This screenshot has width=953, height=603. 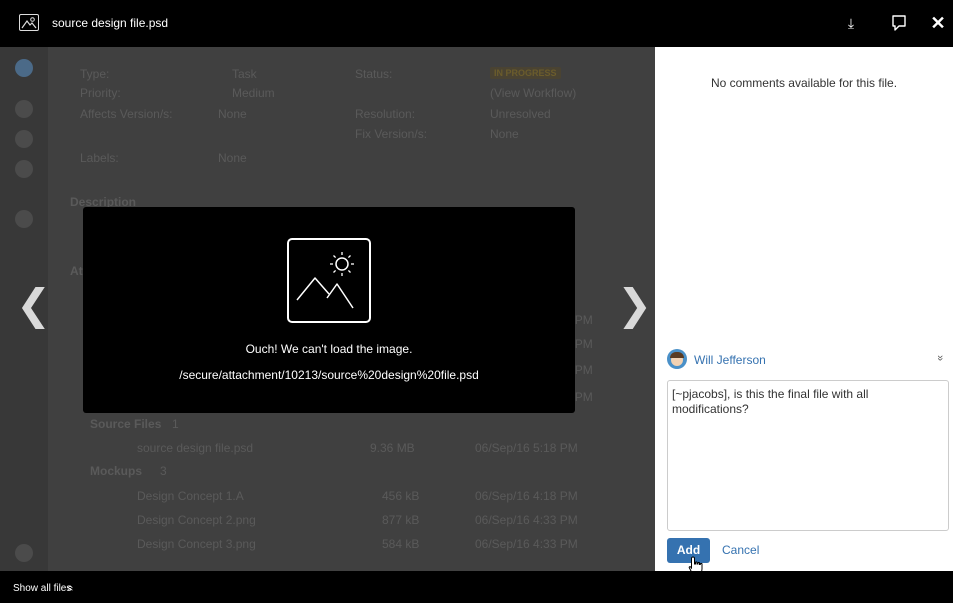 What do you see at coordinates (329, 349) in the screenshot?
I see `error-message: Ouch! We can't load the image.` at bounding box center [329, 349].